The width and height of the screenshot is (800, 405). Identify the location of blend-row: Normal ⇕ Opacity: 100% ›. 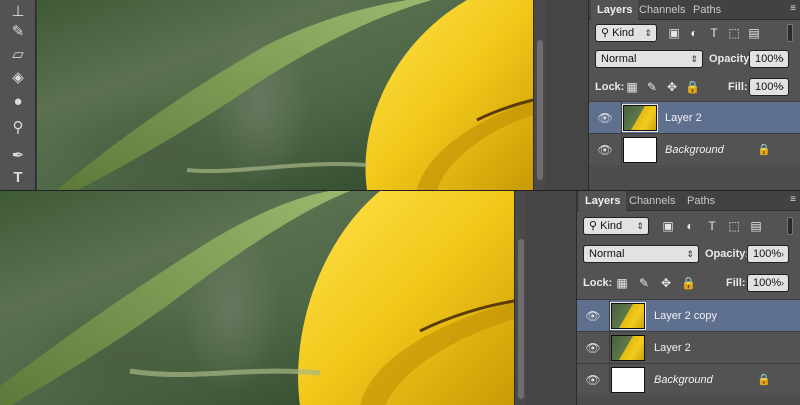
(688, 254).